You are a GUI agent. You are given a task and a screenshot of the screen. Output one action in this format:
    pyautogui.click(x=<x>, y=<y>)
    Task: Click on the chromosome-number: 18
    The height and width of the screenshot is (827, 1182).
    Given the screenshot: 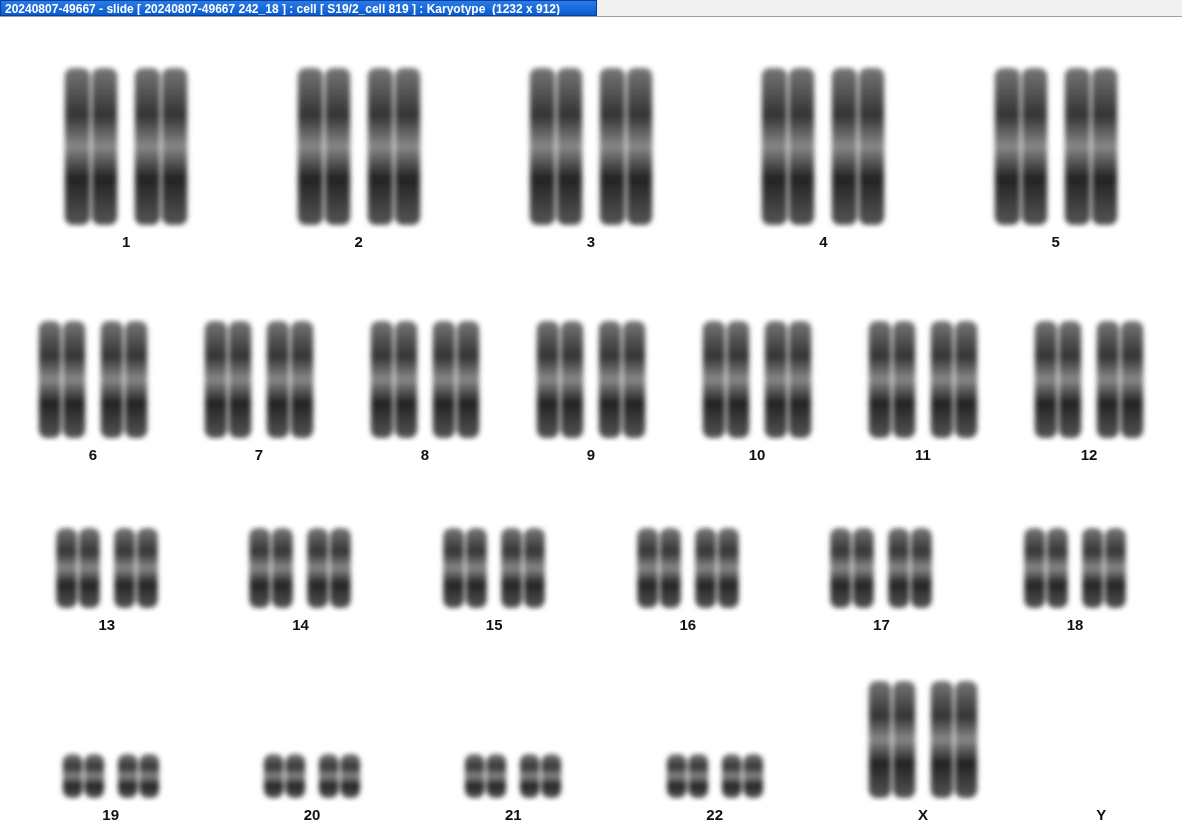 What is the action you would take?
    pyautogui.click(x=1075, y=624)
    